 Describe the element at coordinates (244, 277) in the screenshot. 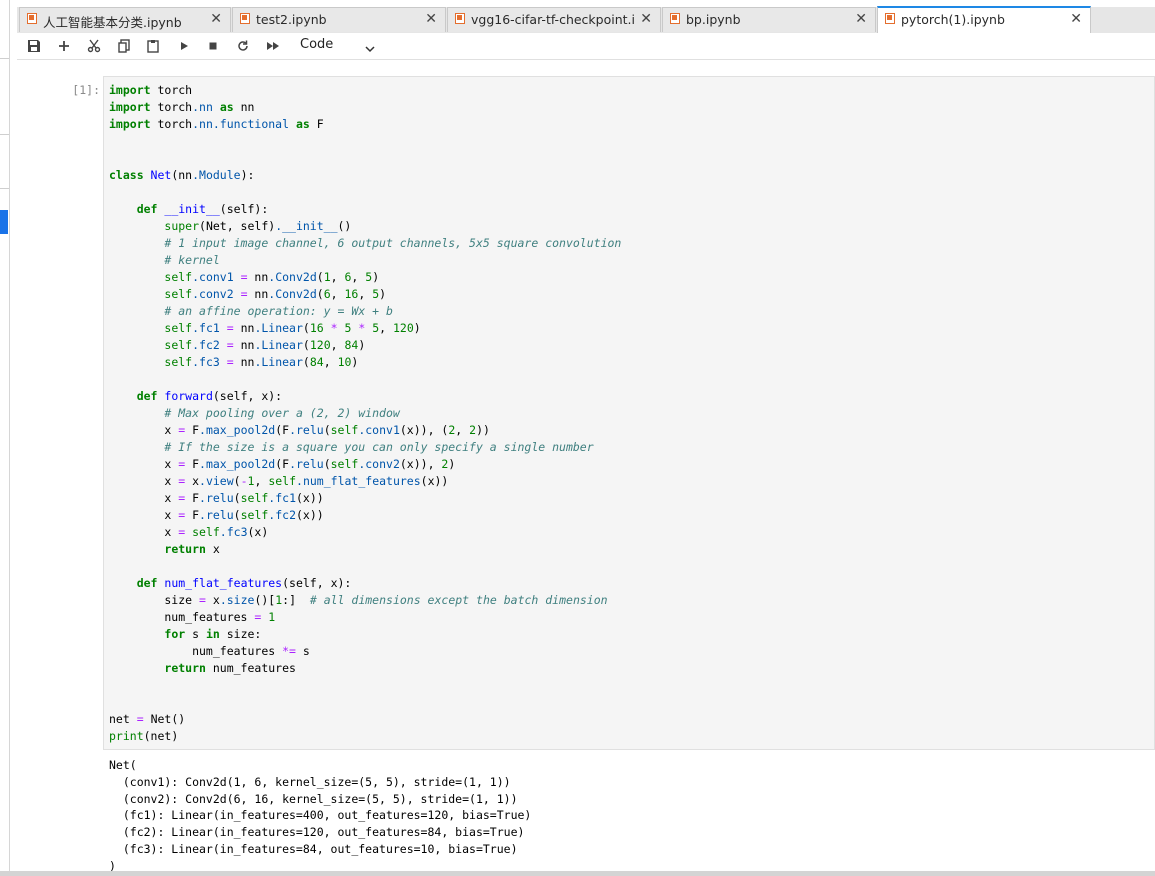

I see `code-line: self.conv1 = nn.Conv2d(1, 6, 5)` at that location.